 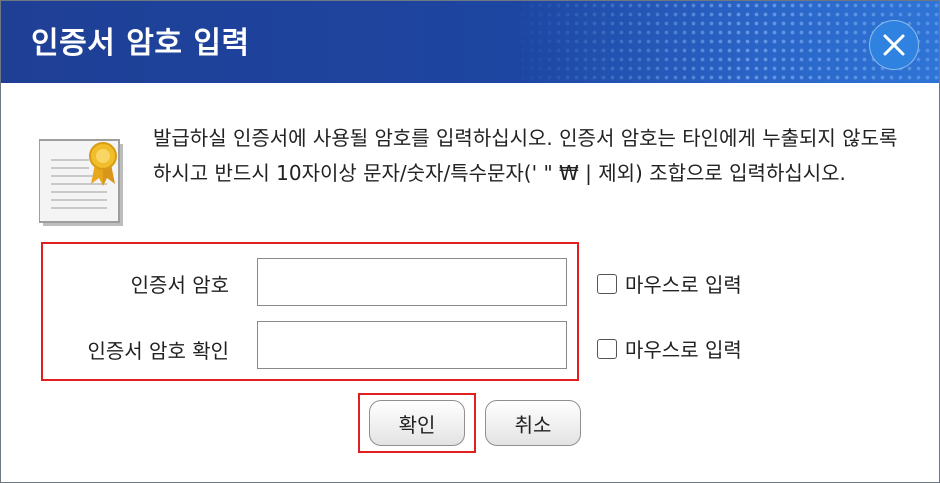 I want to click on confirm-mouse-input-checkbox, so click(x=607, y=348).